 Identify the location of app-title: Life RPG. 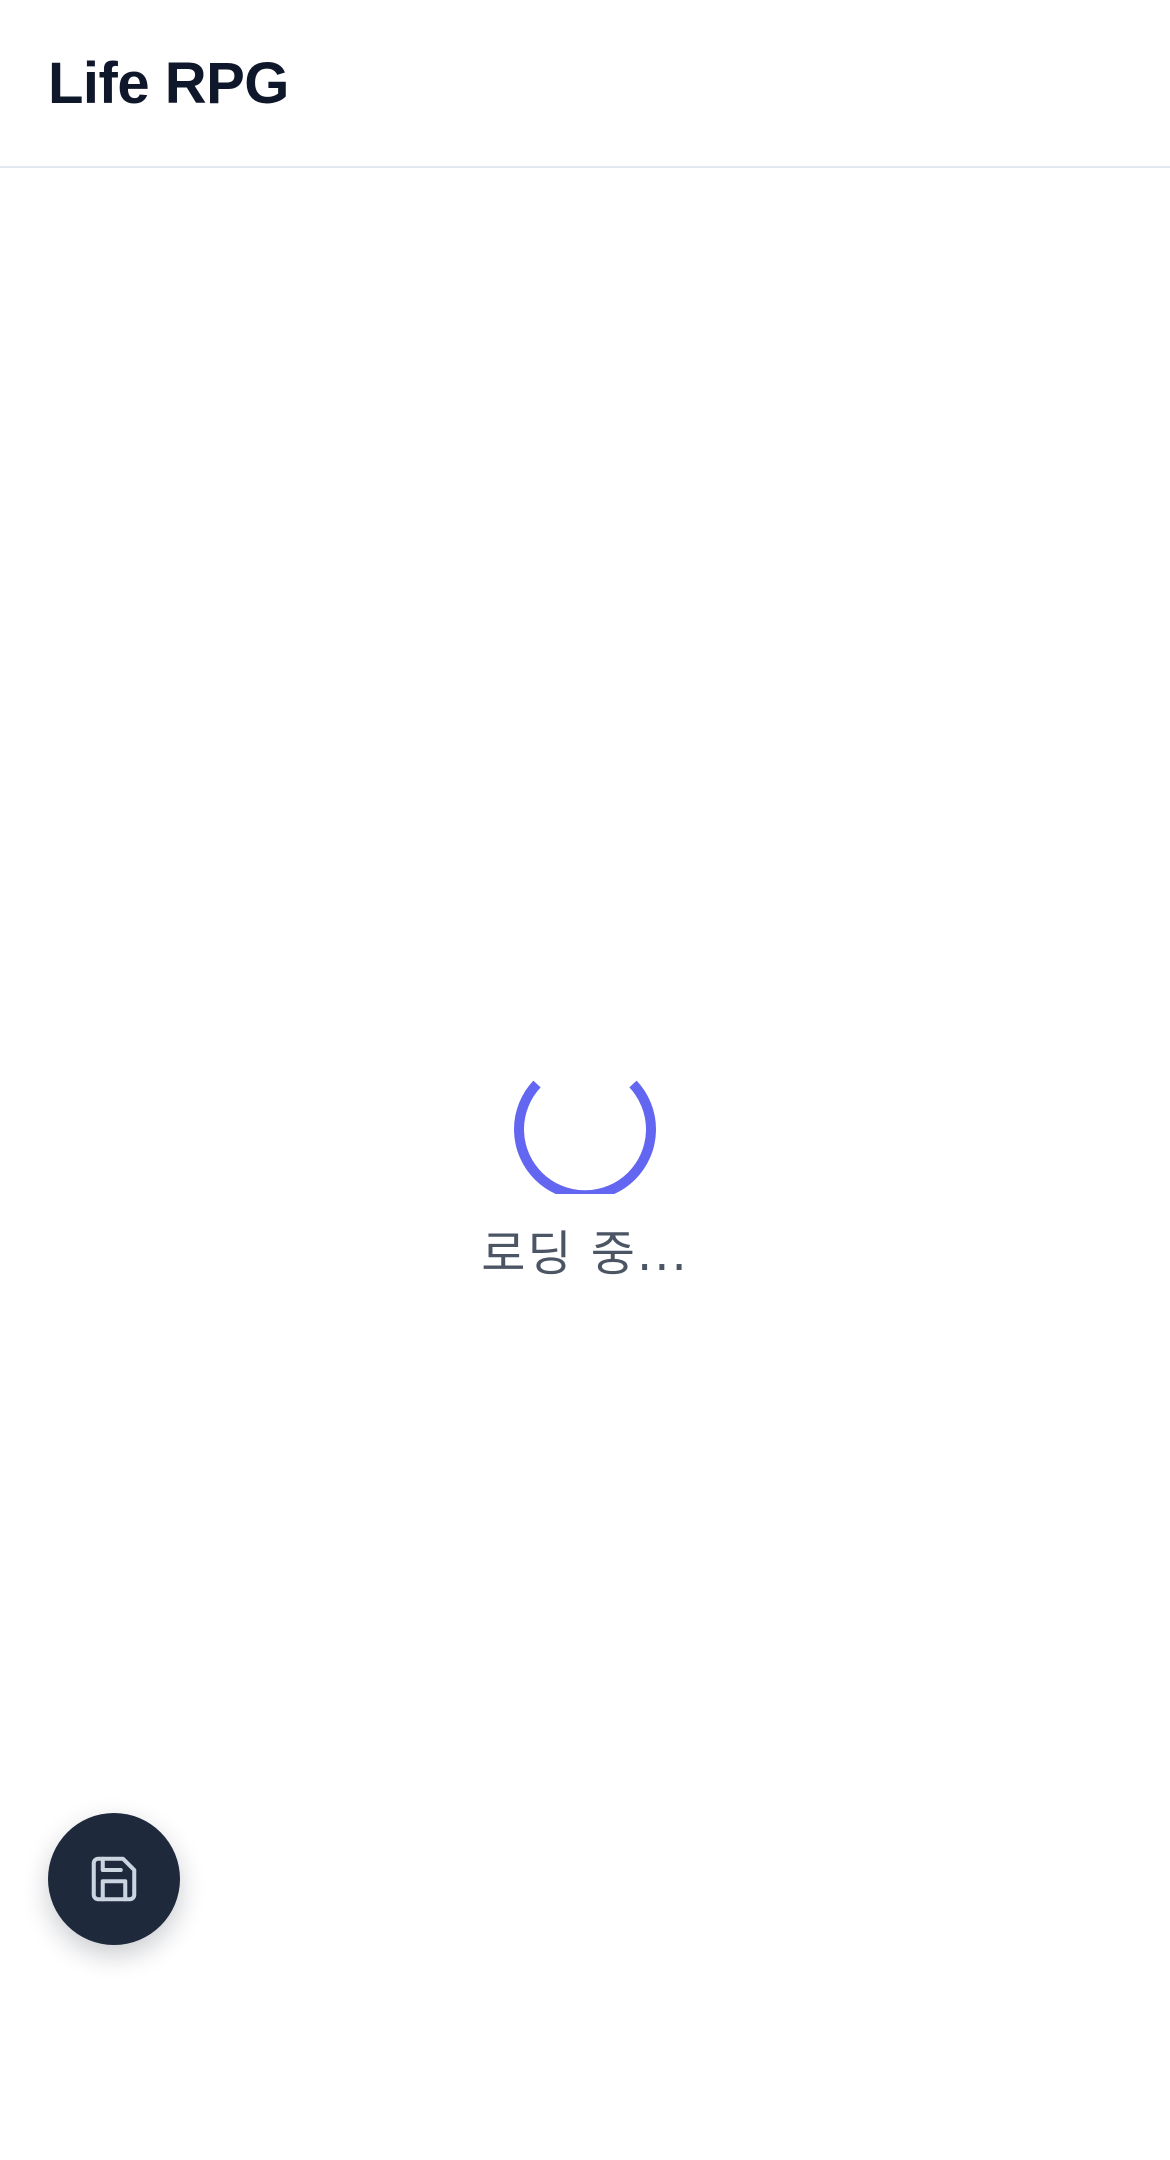
(168, 83).